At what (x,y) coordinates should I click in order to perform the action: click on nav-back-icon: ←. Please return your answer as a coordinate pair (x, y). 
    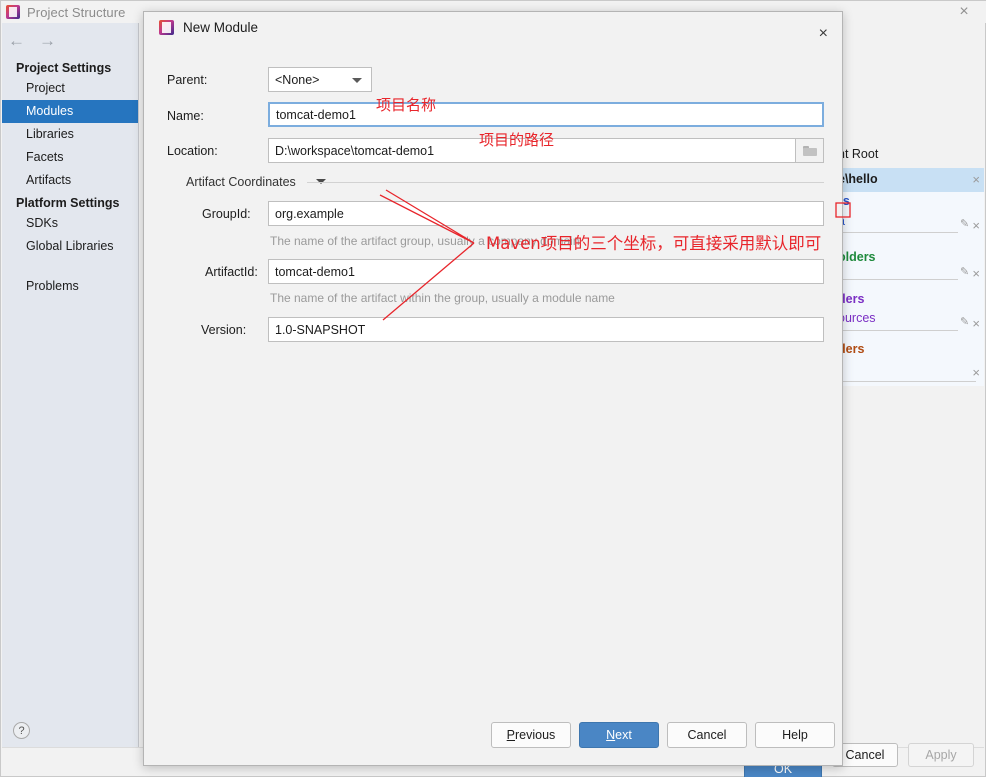
    Looking at the image, I should click on (16, 40).